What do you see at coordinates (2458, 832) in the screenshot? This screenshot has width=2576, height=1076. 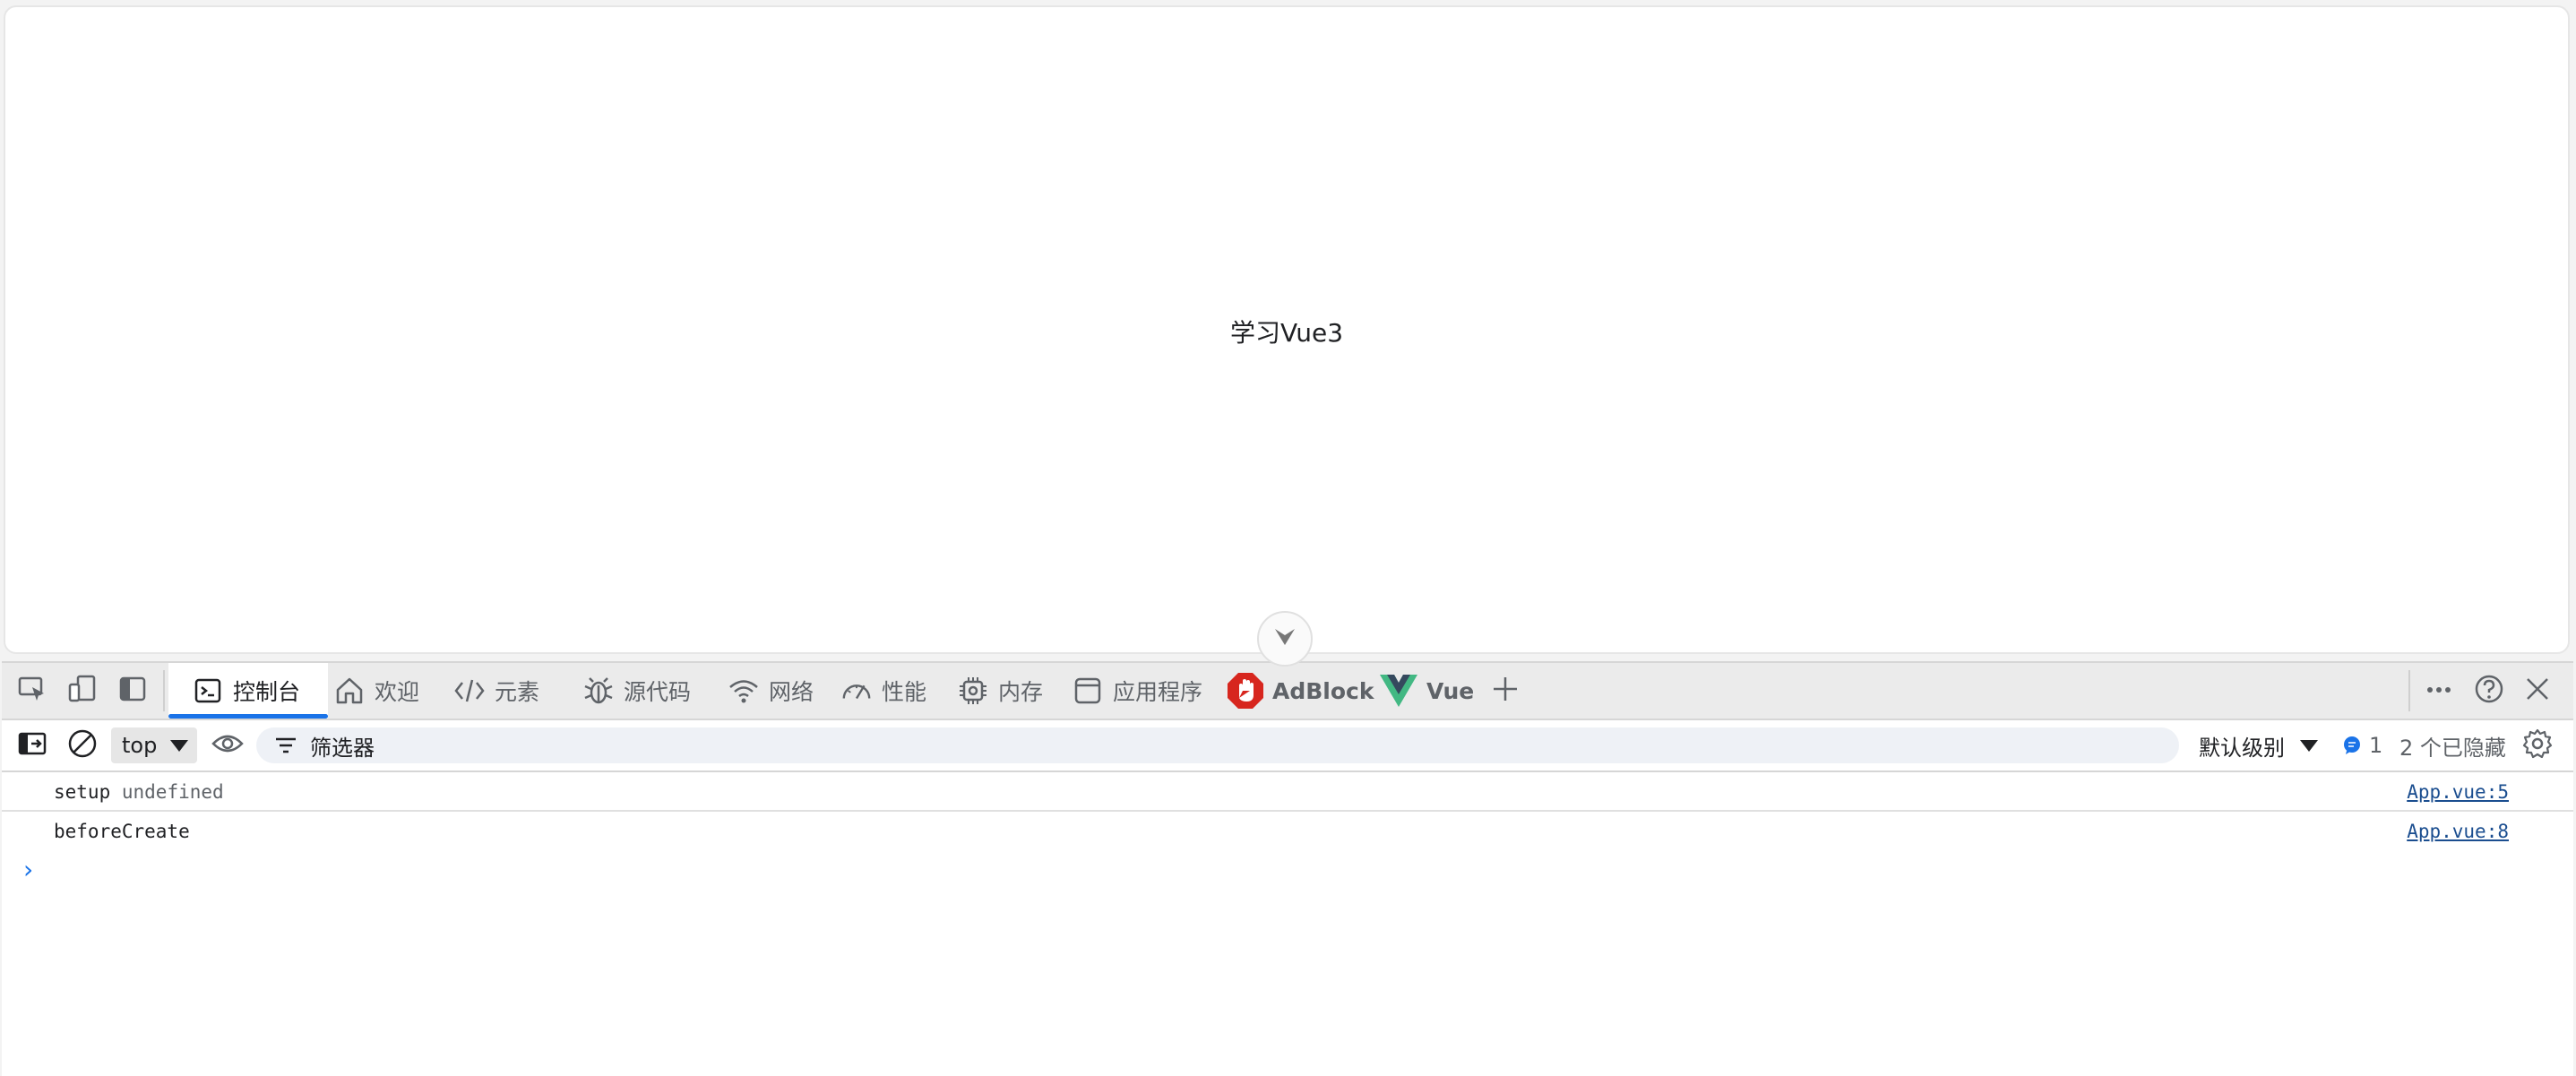 I see `source-link: App.vue:8` at bounding box center [2458, 832].